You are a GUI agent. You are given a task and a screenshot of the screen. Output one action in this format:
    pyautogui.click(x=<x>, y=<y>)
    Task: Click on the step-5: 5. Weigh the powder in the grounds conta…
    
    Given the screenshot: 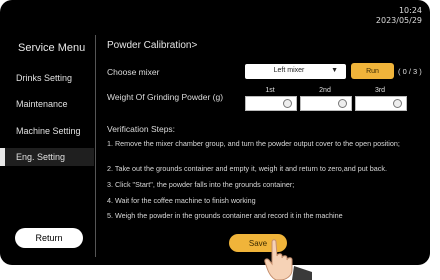 What is the action you would take?
    pyautogui.click(x=225, y=215)
    